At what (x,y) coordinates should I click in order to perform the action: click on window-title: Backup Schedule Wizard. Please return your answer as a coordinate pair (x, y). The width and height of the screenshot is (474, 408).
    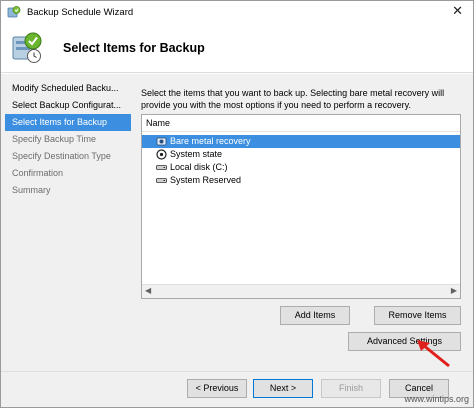
    Looking at the image, I should click on (80, 12).